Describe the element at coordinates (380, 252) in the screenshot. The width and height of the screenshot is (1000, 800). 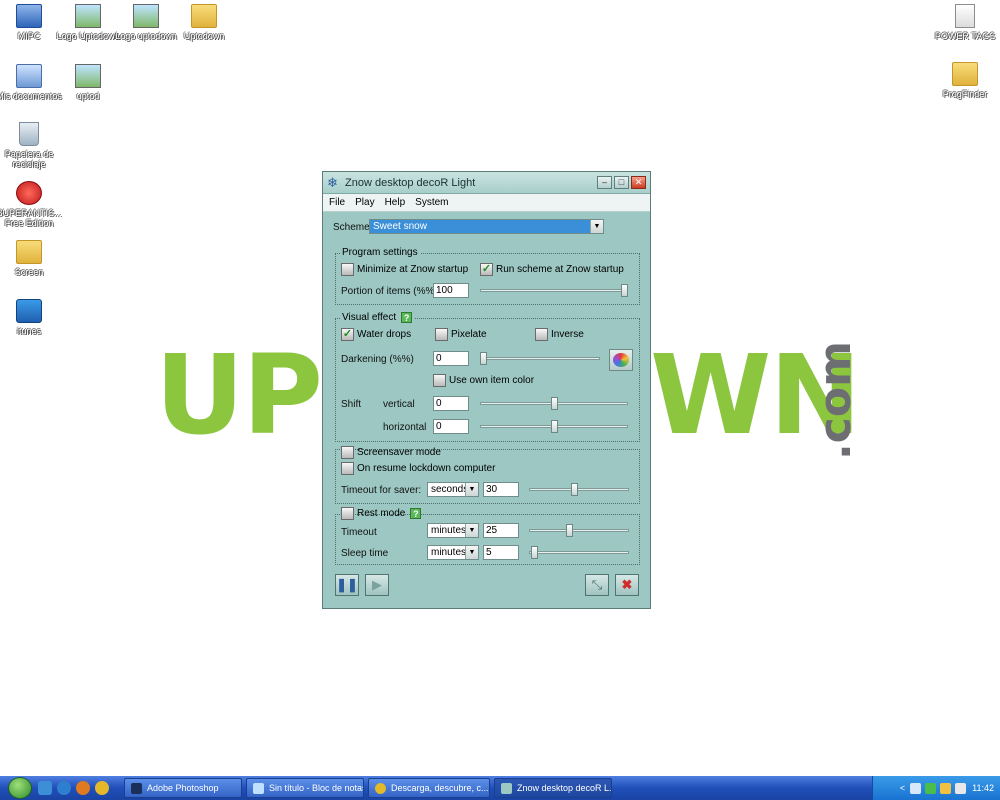
I see `program-settings-title: Program settings` at that location.